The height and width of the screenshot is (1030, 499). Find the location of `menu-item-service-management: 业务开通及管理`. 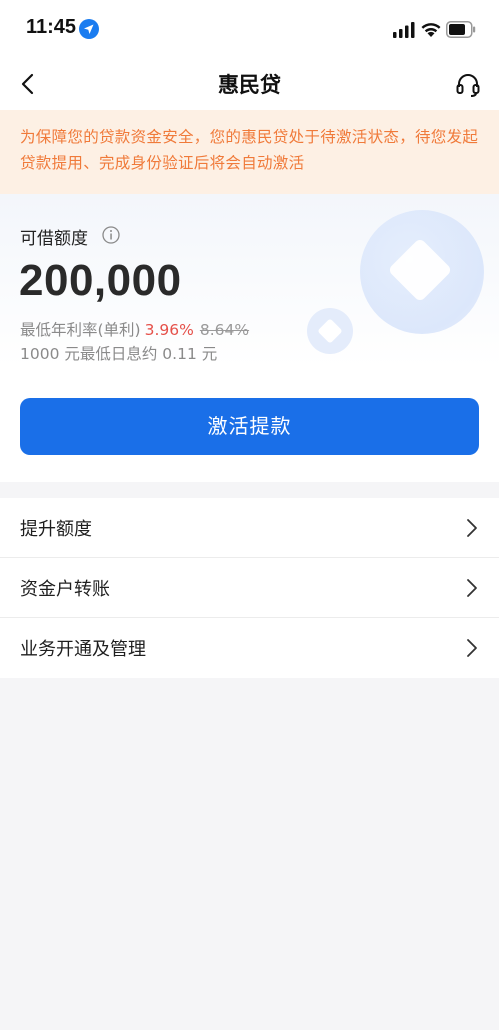

menu-item-service-management: 业务开通及管理 is located at coordinates (249, 648).